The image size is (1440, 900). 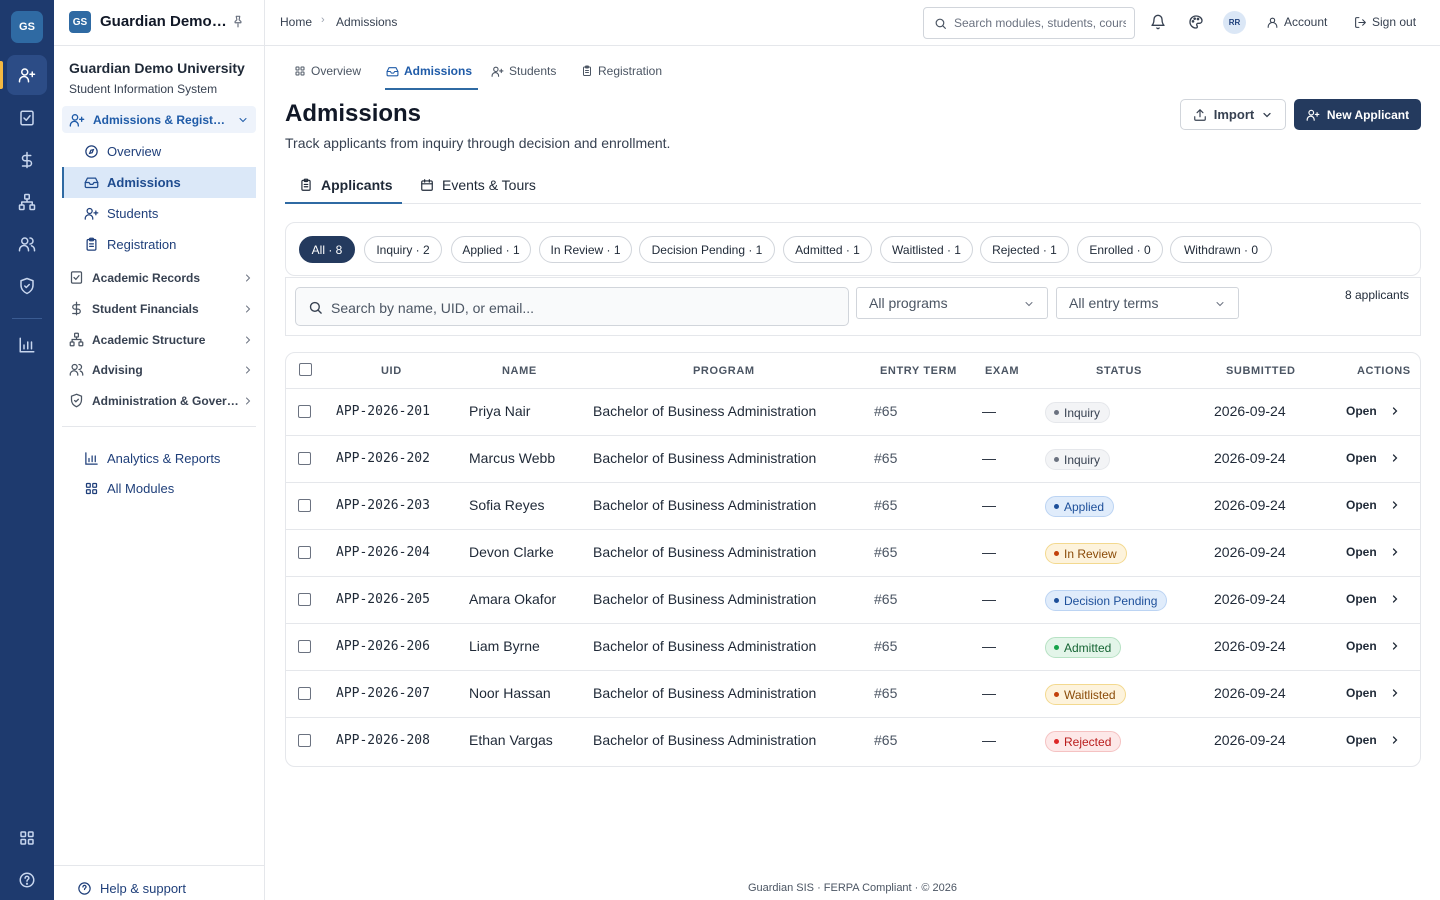 What do you see at coordinates (1385, 22) in the screenshot?
I see `sign-out-link: Sign out` at bounding box center [1385, 22].